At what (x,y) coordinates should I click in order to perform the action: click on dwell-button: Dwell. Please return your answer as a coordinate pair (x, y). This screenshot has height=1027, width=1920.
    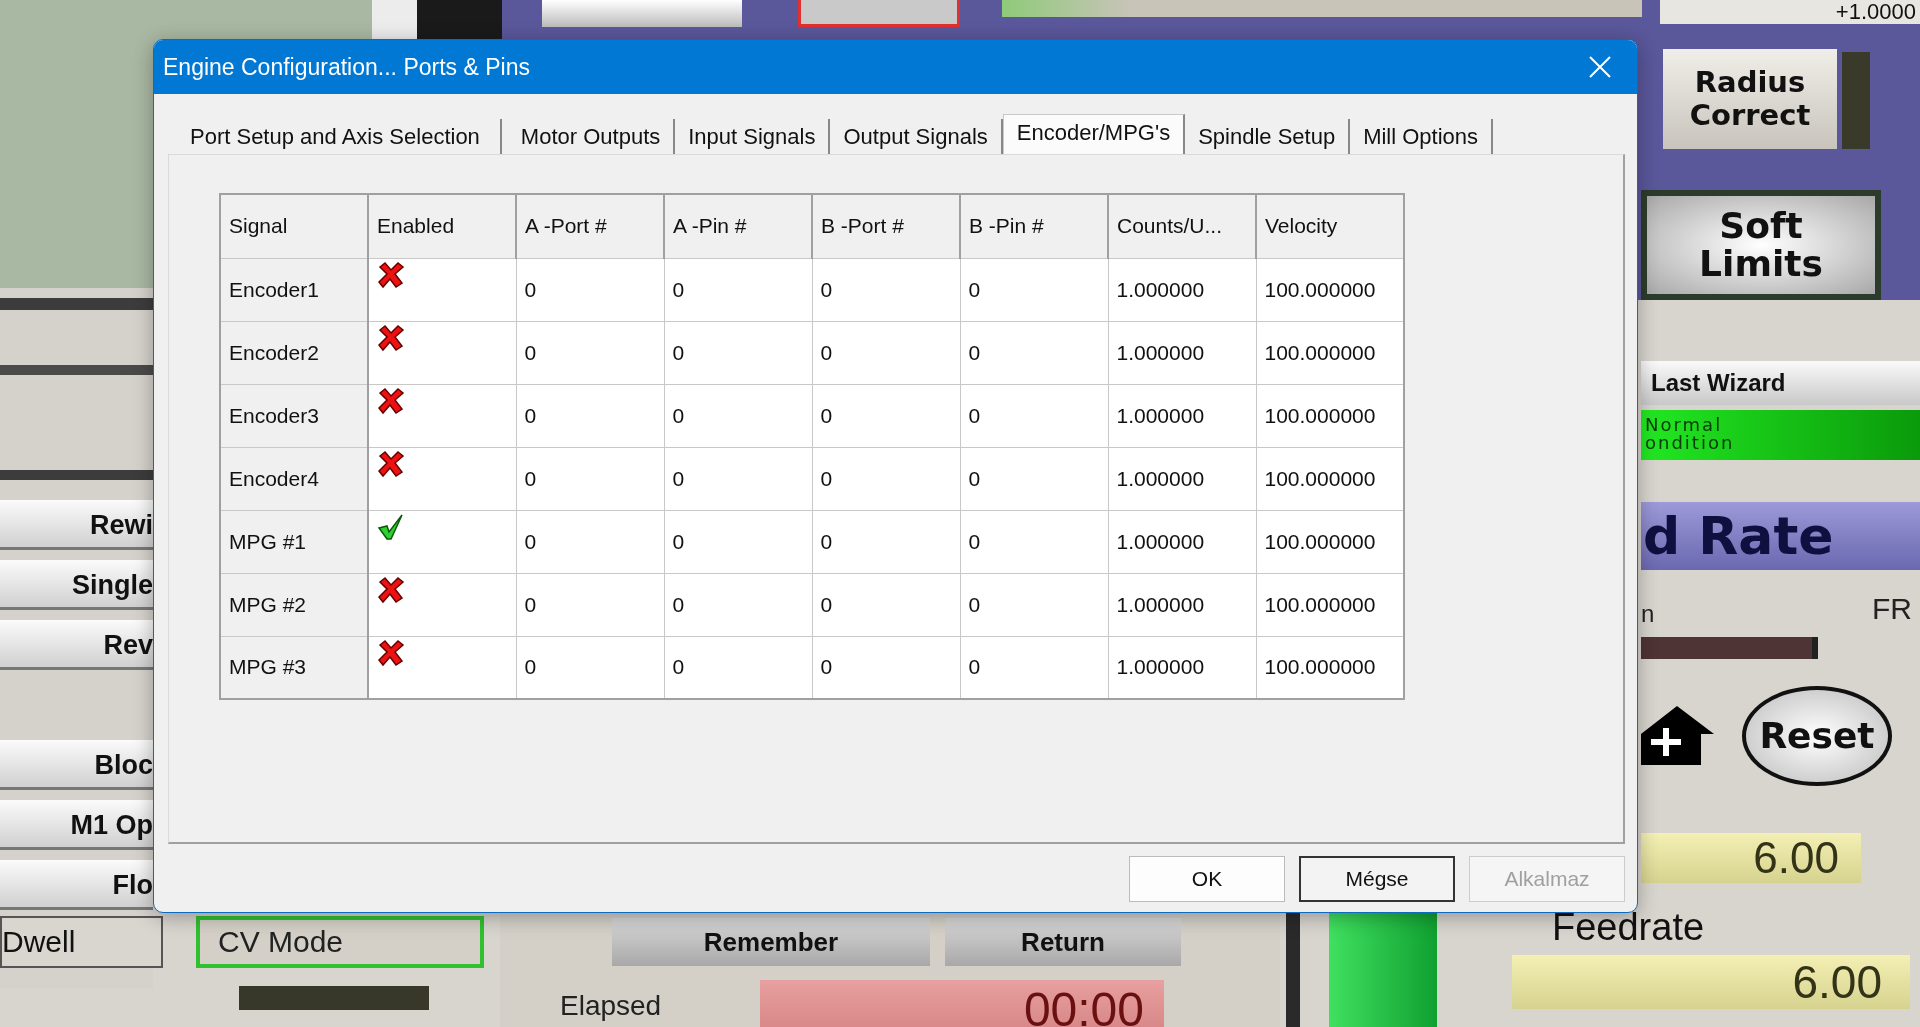
    Looking at the image, I should click on (81, 942).